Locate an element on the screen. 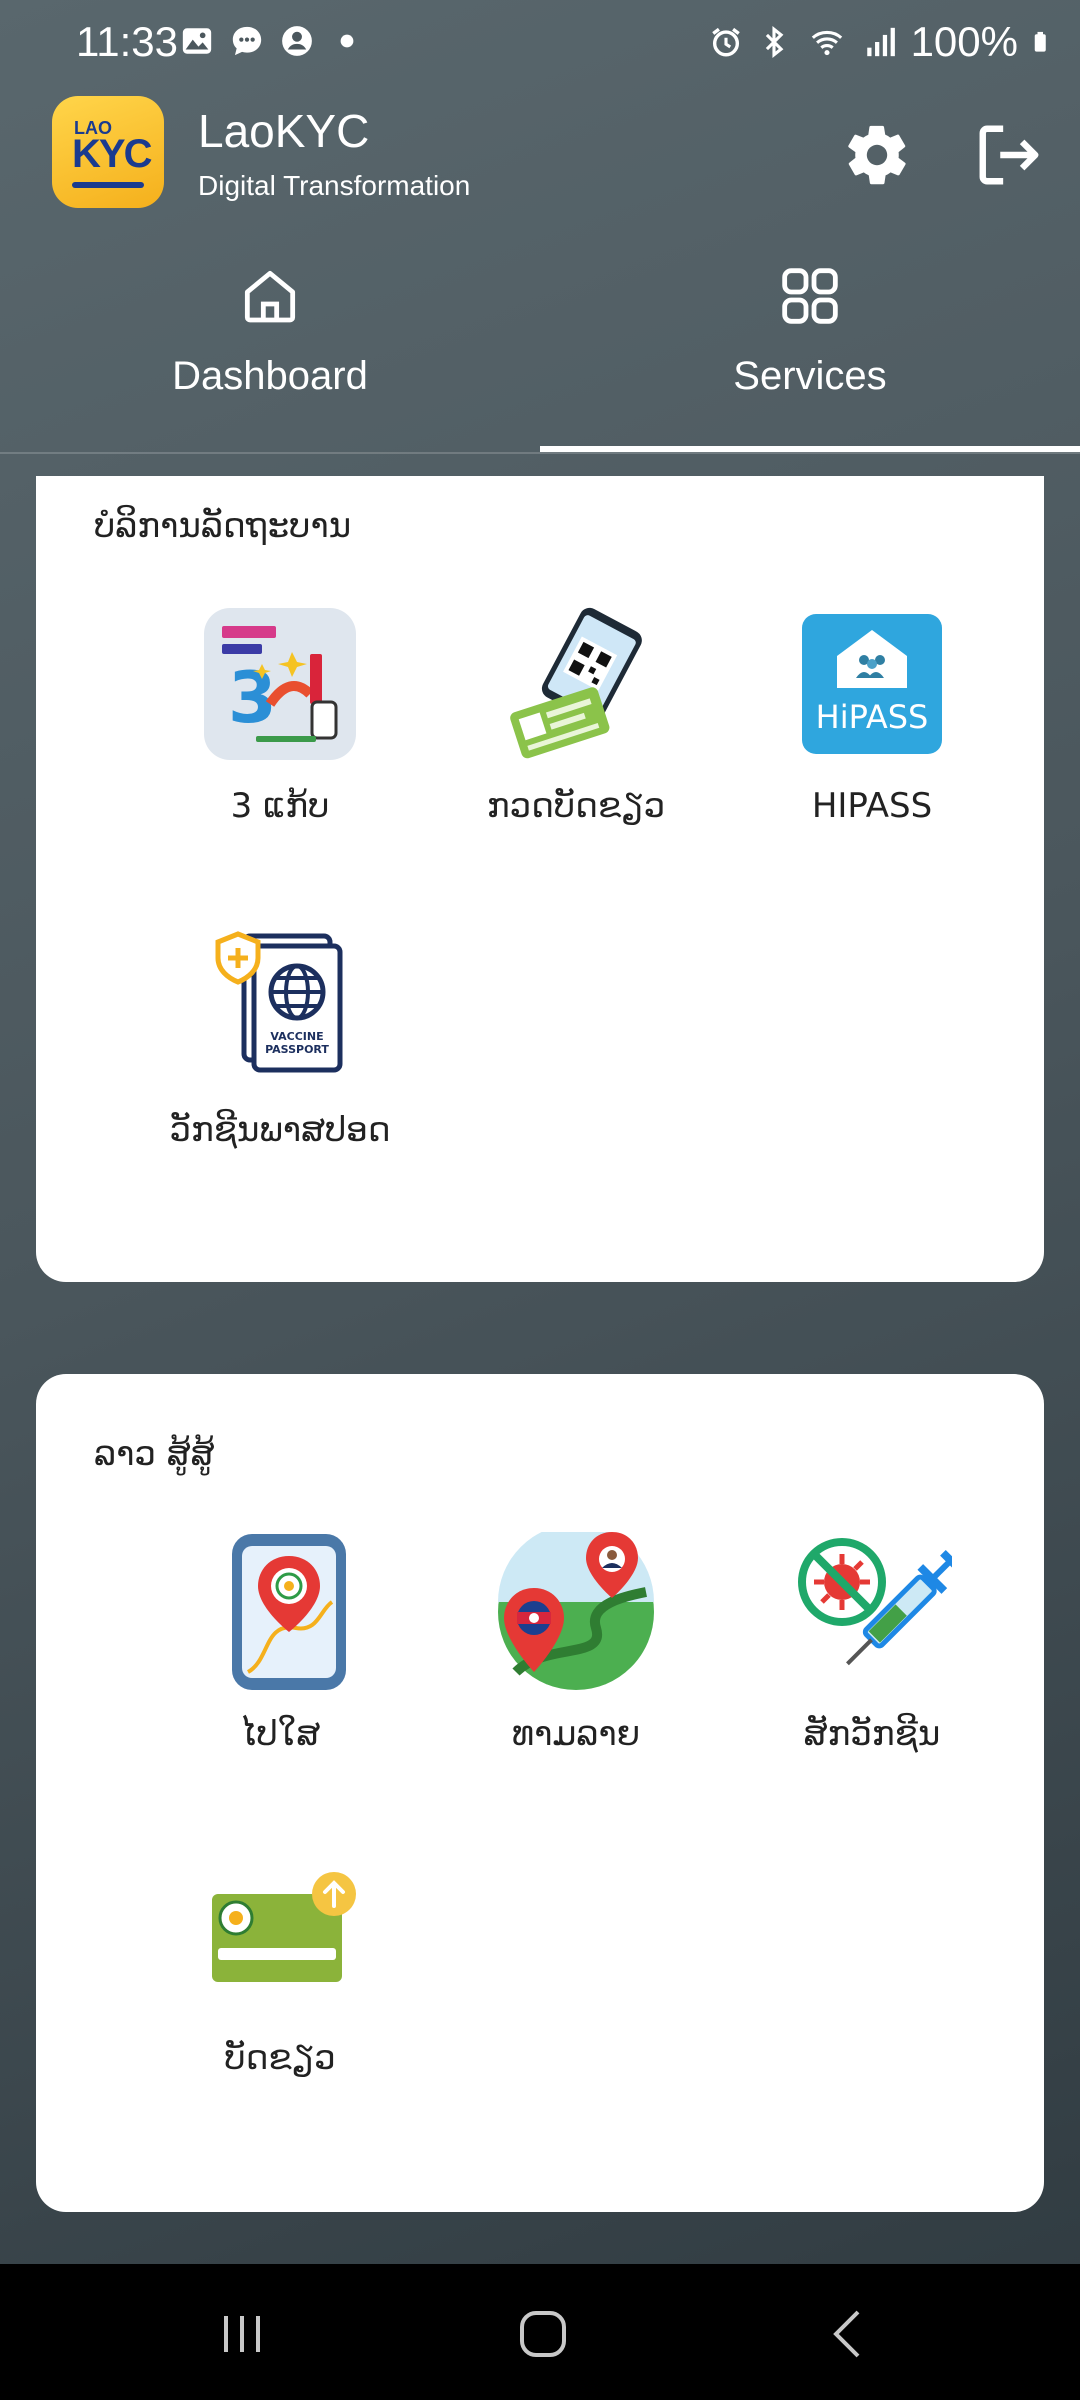 The width and height of the screenshot is (1080, 2400). message-icon is located at coordinates (247, 41).